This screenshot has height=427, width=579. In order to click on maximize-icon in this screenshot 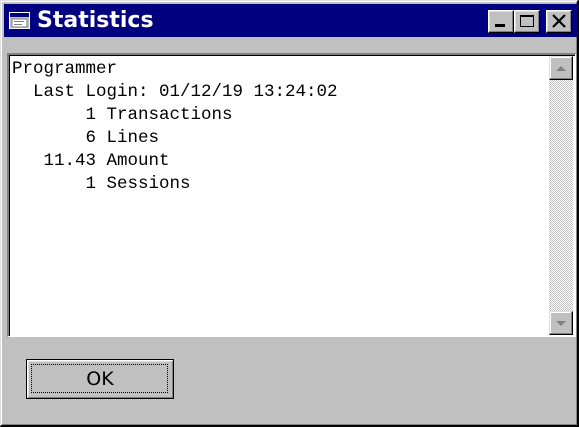, I will do `click(527, 21)`.